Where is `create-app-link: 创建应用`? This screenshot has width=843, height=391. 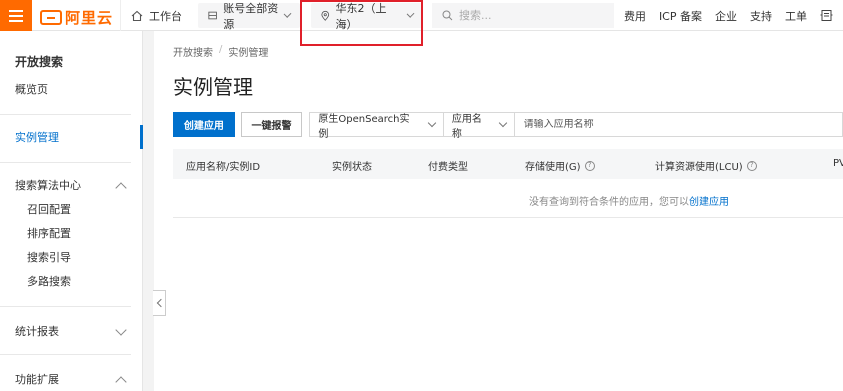 create-app-link: 创建应用 is located at coordinates (709, 202).